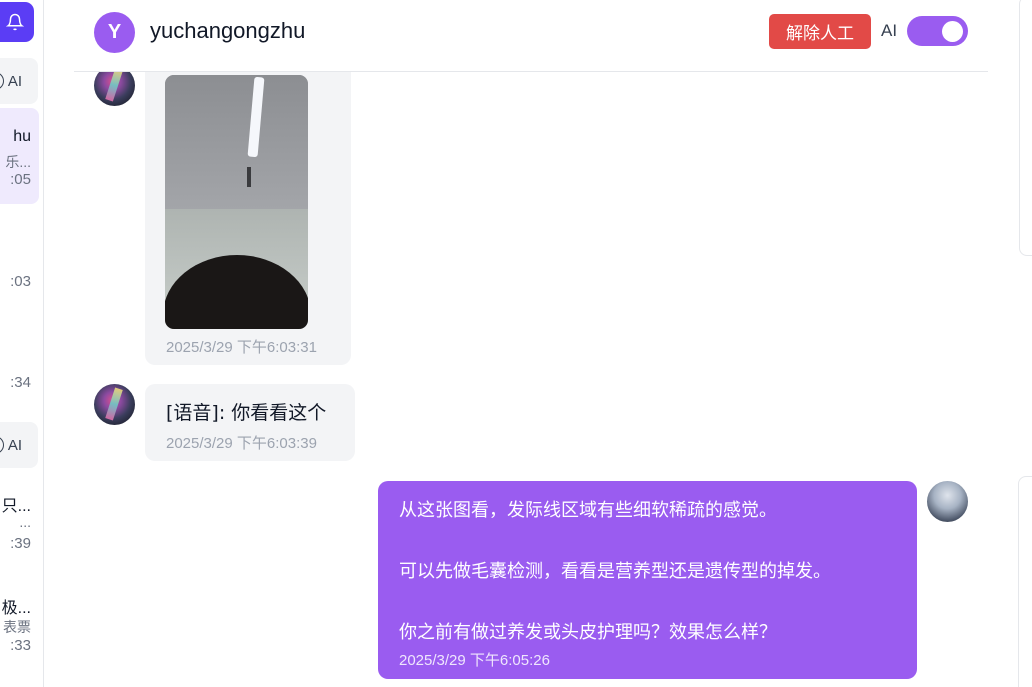 This screenshot has height=687, width=1032. What do you see at coordinates (531, 36) in the screenshot?
I see `chat-header: Y yuchangongzhu 解除人工 AI` at bounding box center [531, 36].